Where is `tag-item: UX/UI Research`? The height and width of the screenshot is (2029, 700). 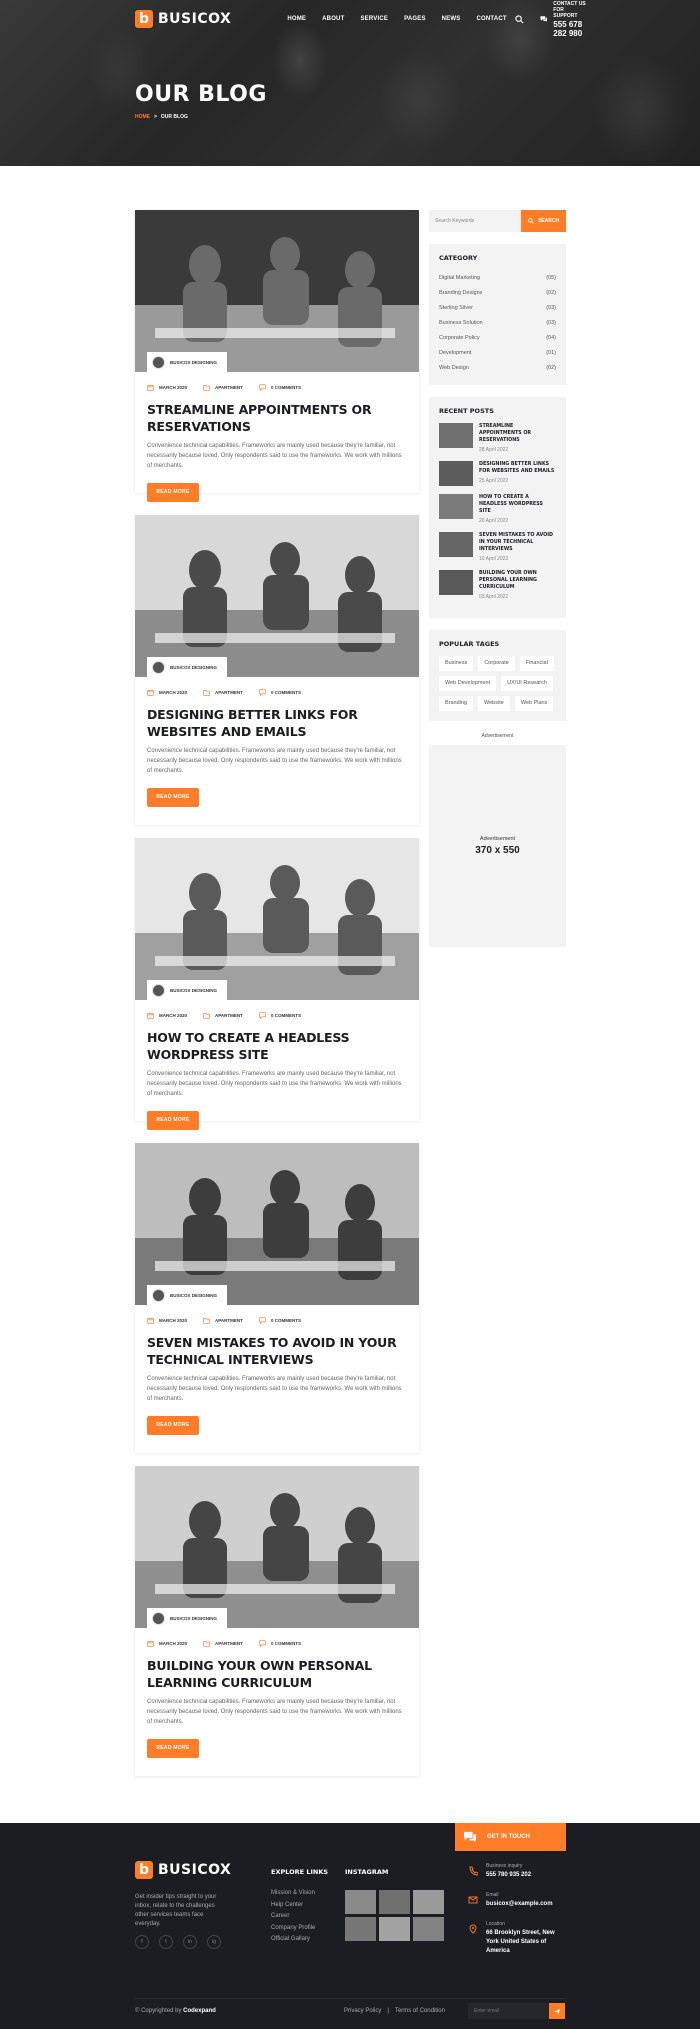
tag-item: UX/UI Research is located at coordinates (527, 683).